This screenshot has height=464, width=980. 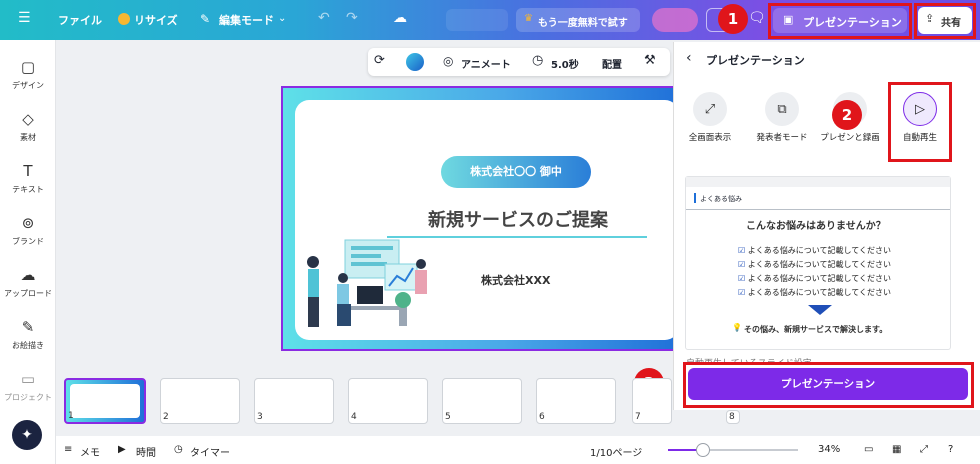 I want to click on back-arrow-icon: ‹, so click(x=689, y=58).